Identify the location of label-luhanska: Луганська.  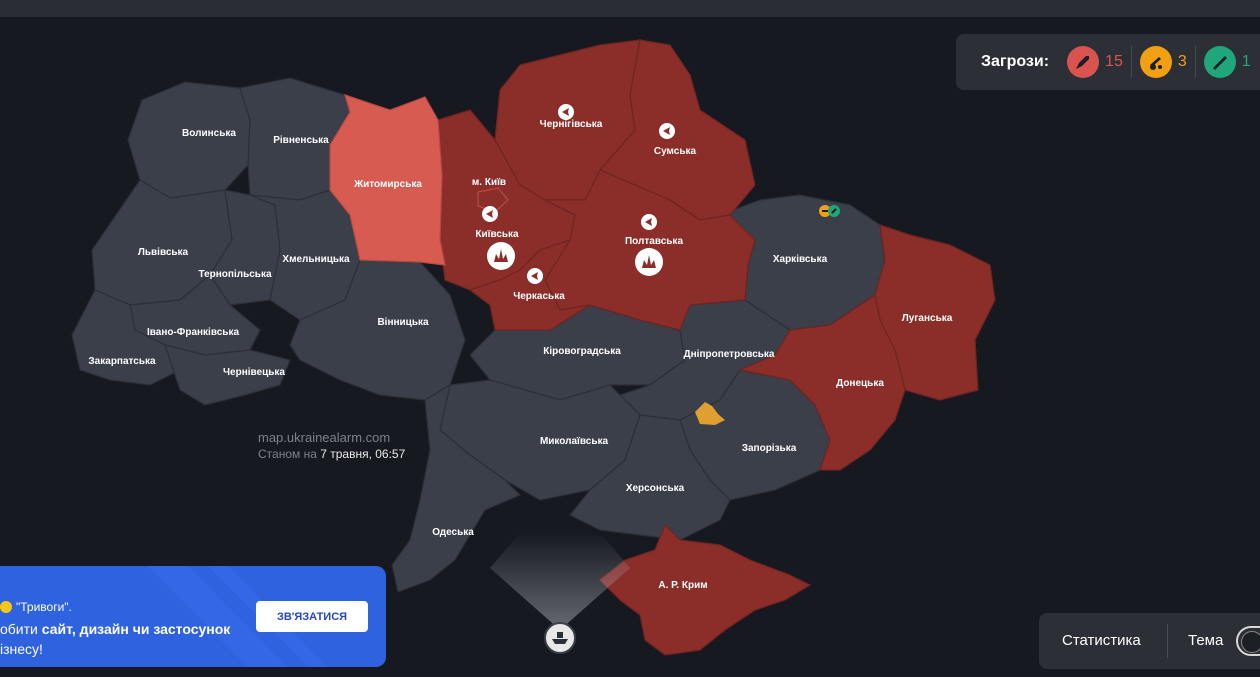
(927, 318).